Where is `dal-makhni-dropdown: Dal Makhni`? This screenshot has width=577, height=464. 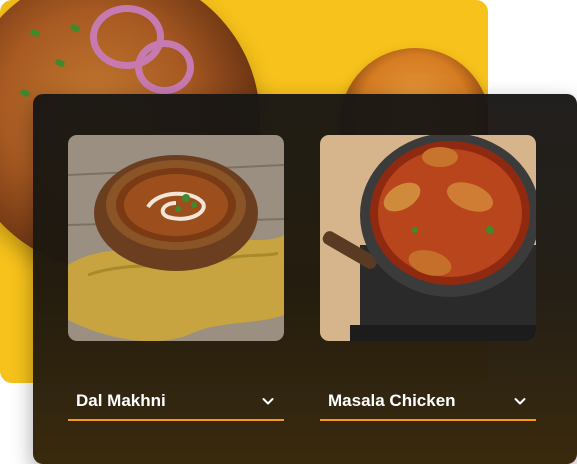
dal-makhni-dropdown: Dal Makhni is located at coordinates (176, 402).